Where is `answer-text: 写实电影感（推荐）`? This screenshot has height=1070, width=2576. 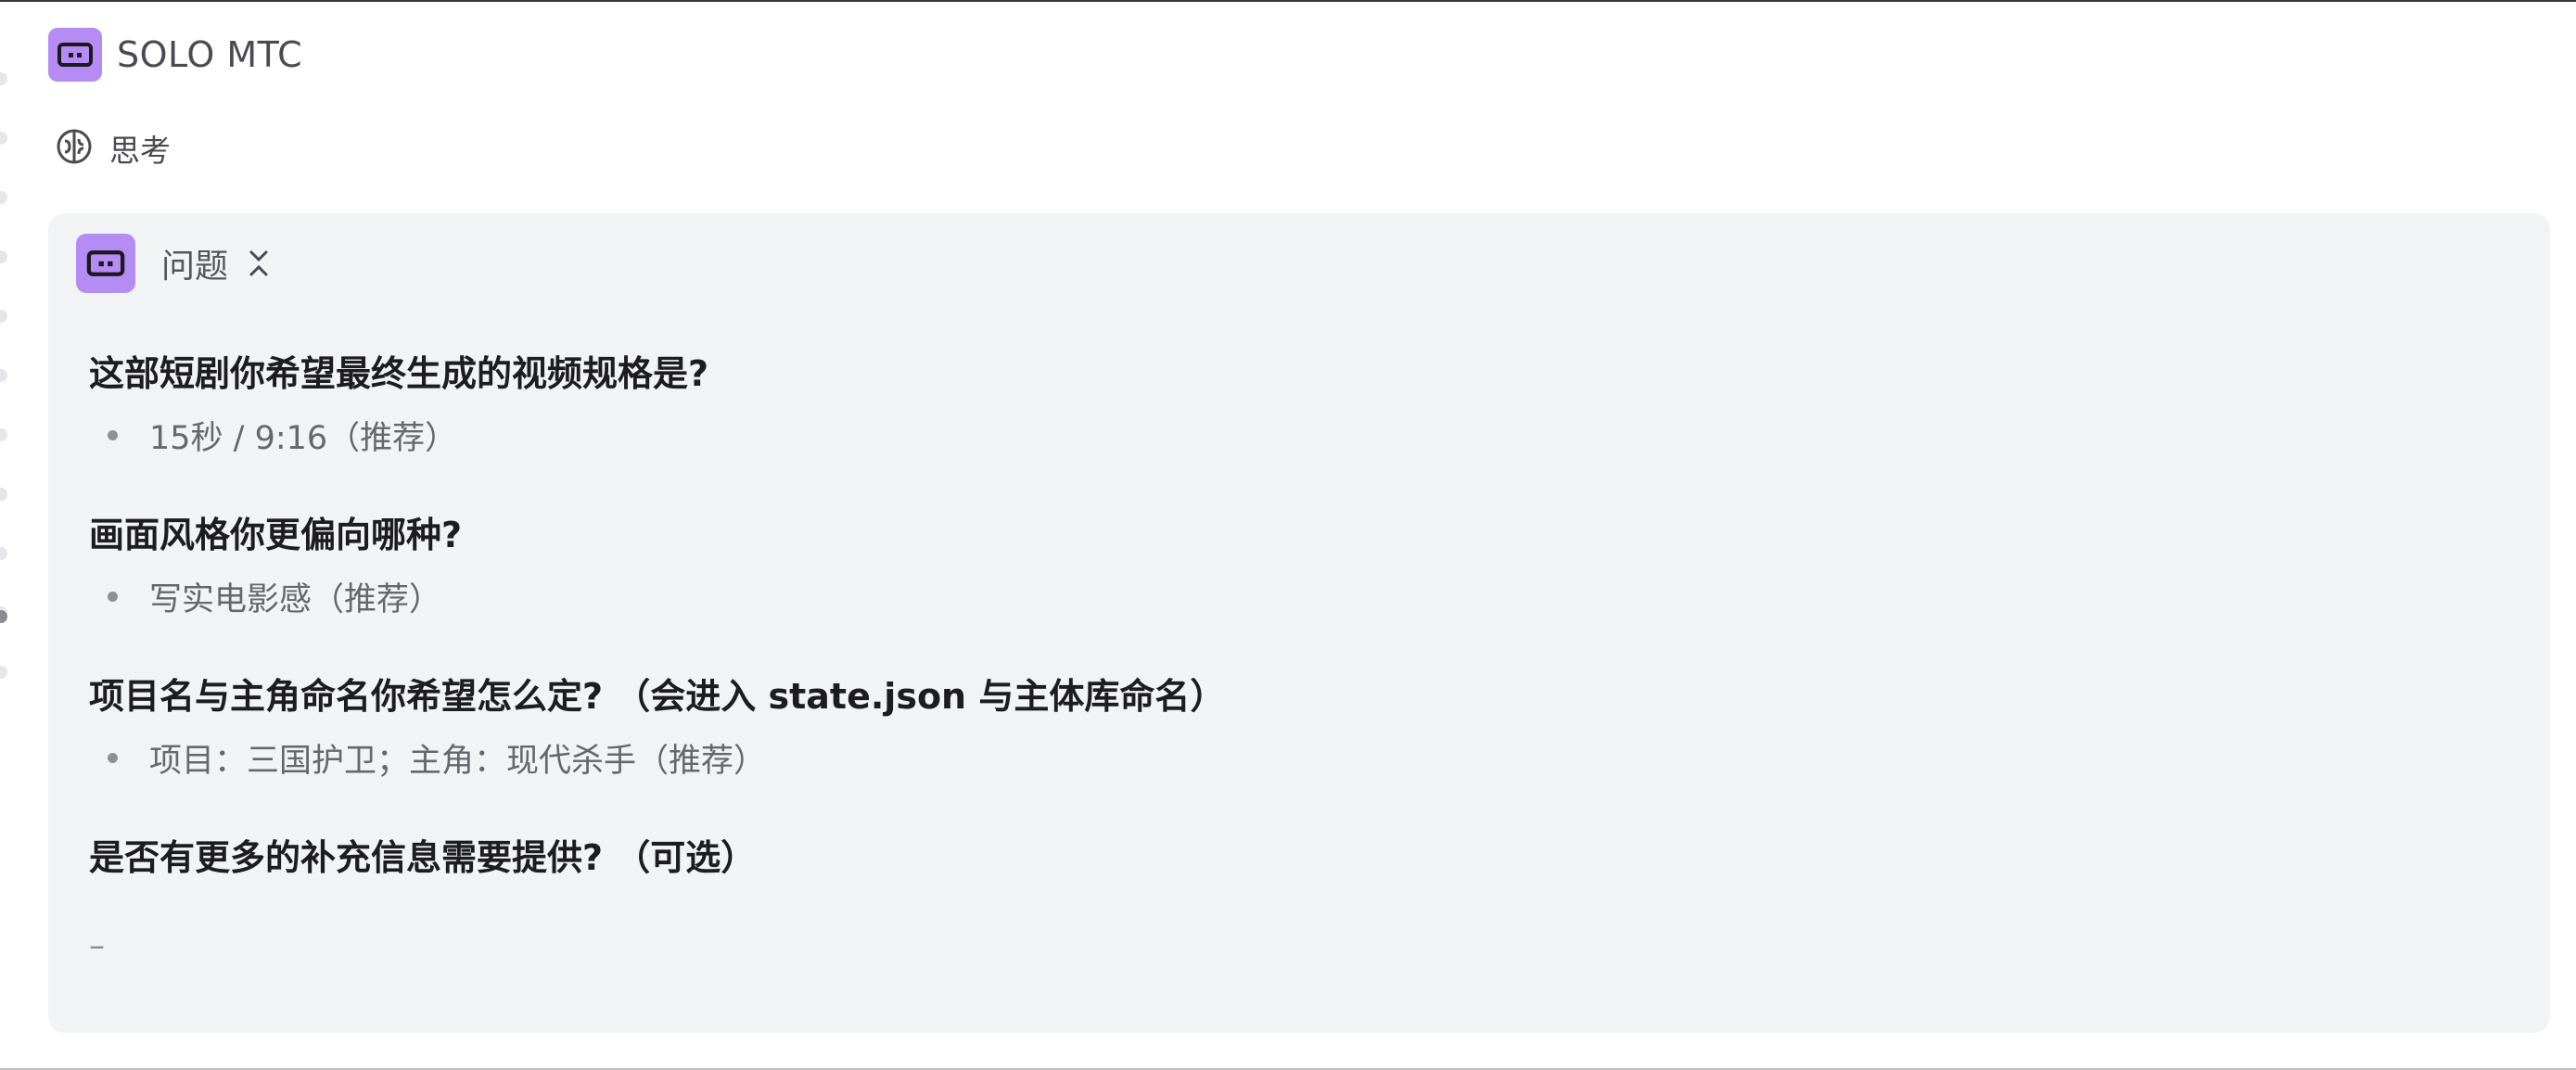 answer-text: 写实电影感（推荐） is located at coordinates (296, 599).